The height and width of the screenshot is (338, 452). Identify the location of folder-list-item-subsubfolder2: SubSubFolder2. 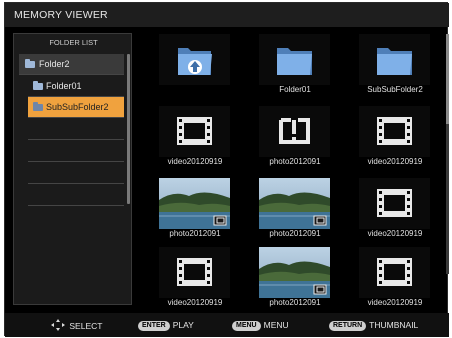
(76, 107).